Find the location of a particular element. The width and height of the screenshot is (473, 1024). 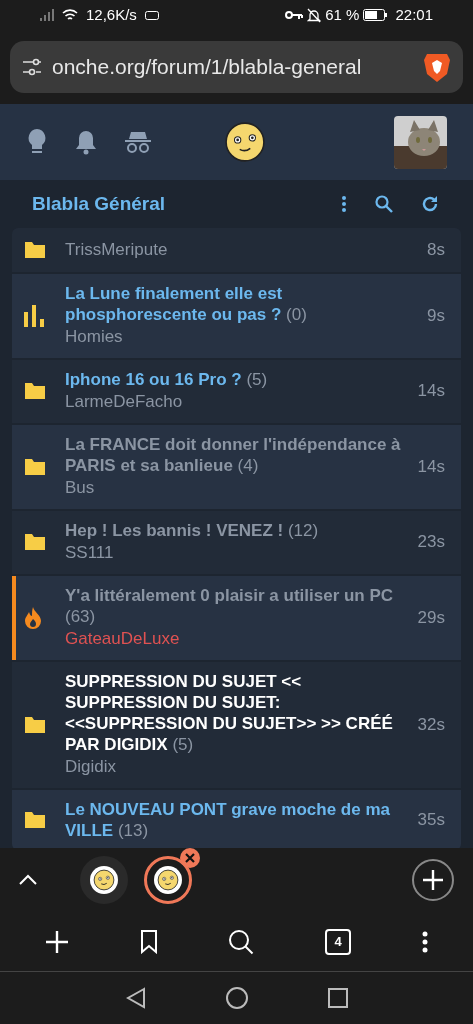

topic-row: Y'a littéralement 0 plaisir a utiliser un PC (63) GateauDeLuxe 29s is located at coordinates (236, 617).